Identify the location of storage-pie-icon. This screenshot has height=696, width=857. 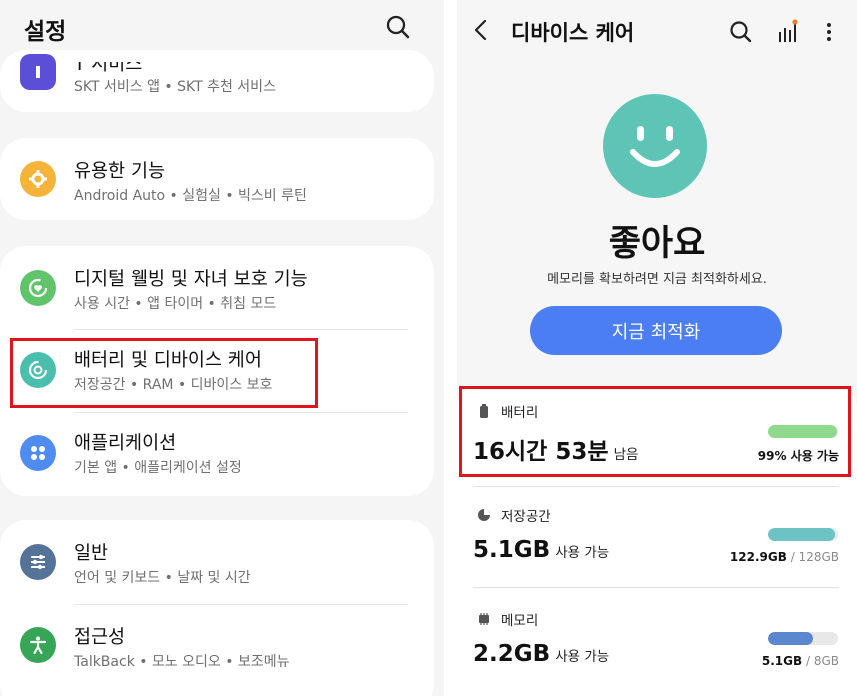
(484, 514).